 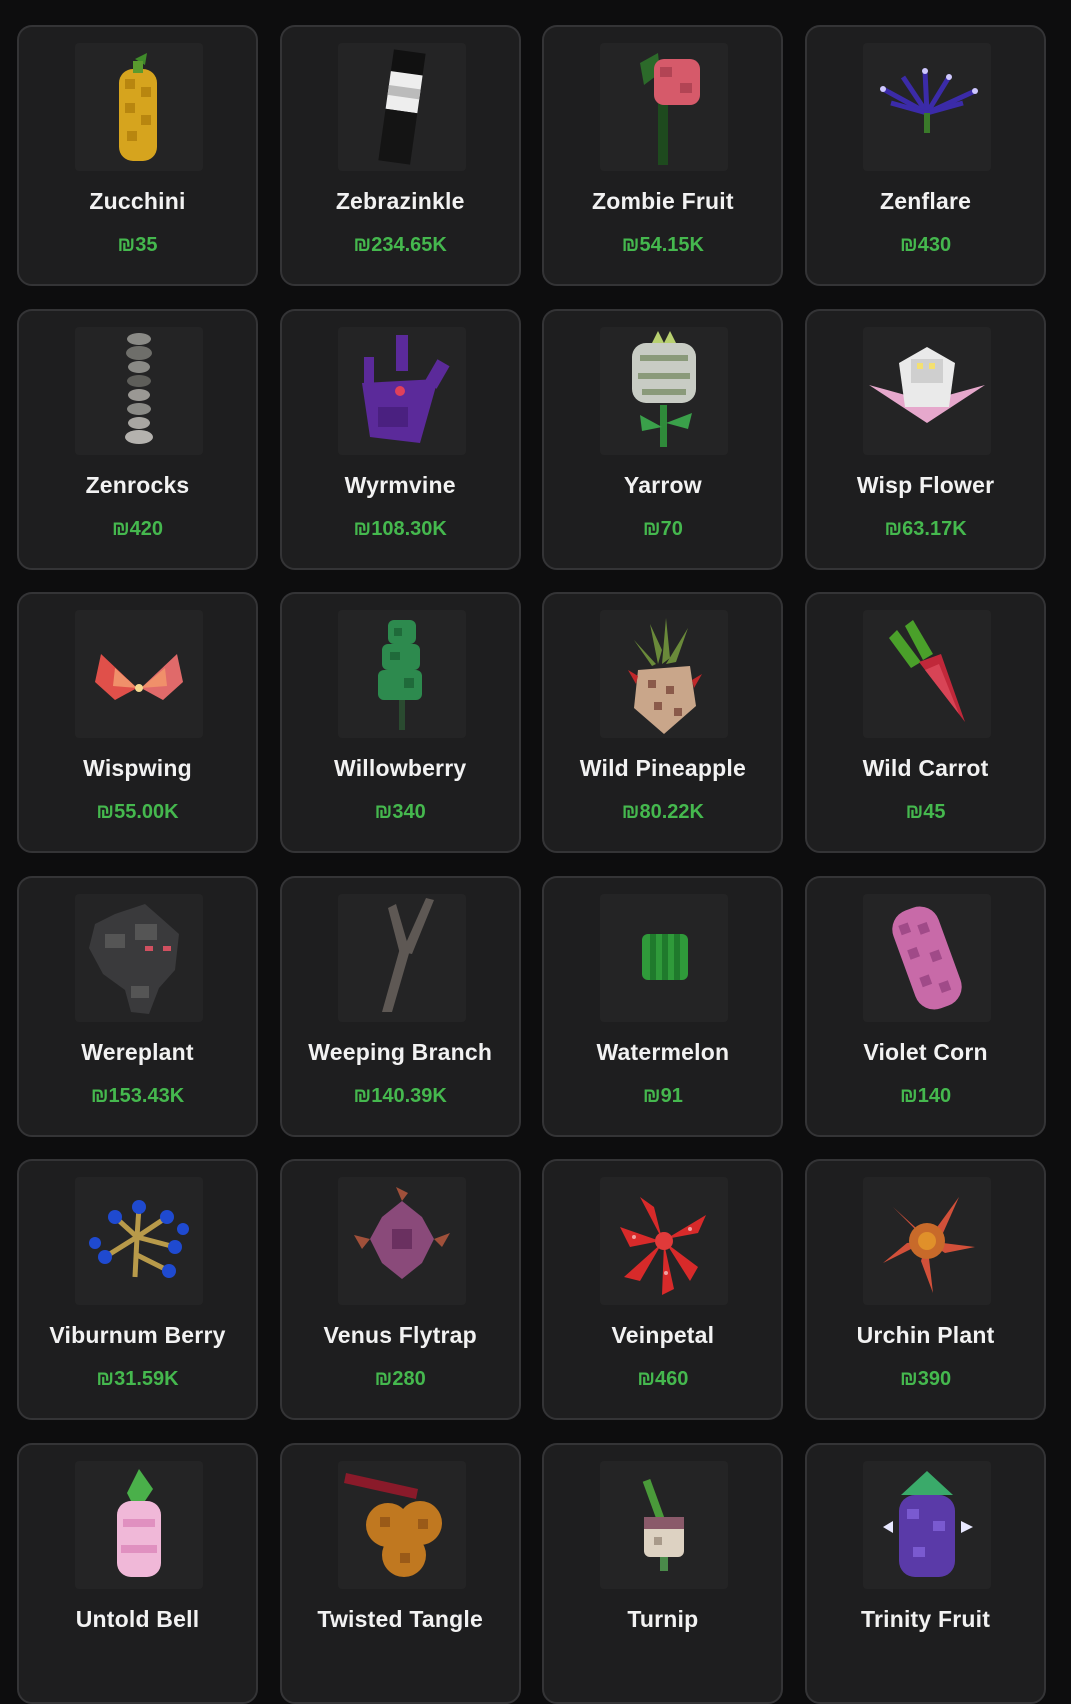 I want to click on zebrazinkle-icon, so click(x=401, y=107).